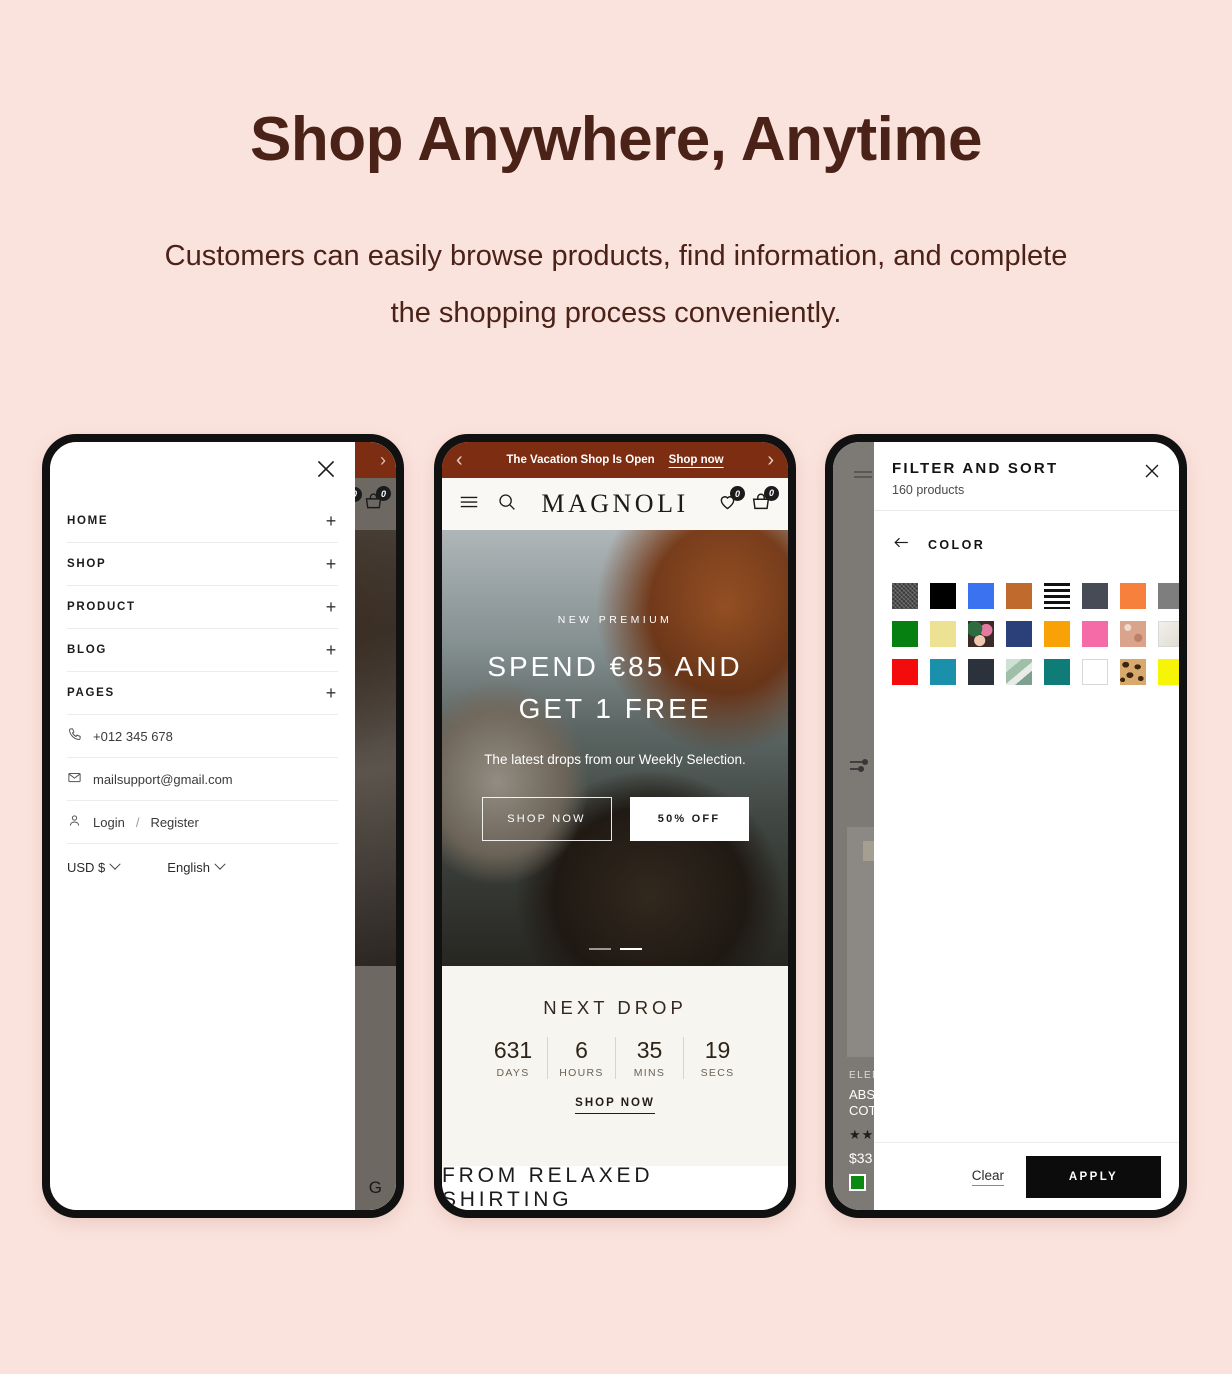  Describe the element at coordinates (771, 493) in the screenshot. I see `cart-count-badge: 0` at that location.